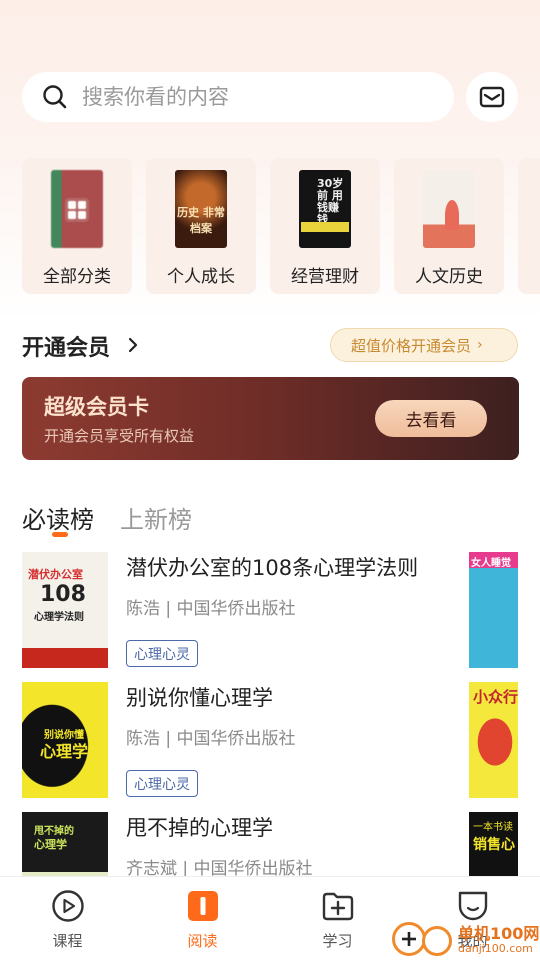 The image size is (540, 960). Describe the element at coordinates (337, 941) in the screenshot. I see `nav-label: 学习` at that location.